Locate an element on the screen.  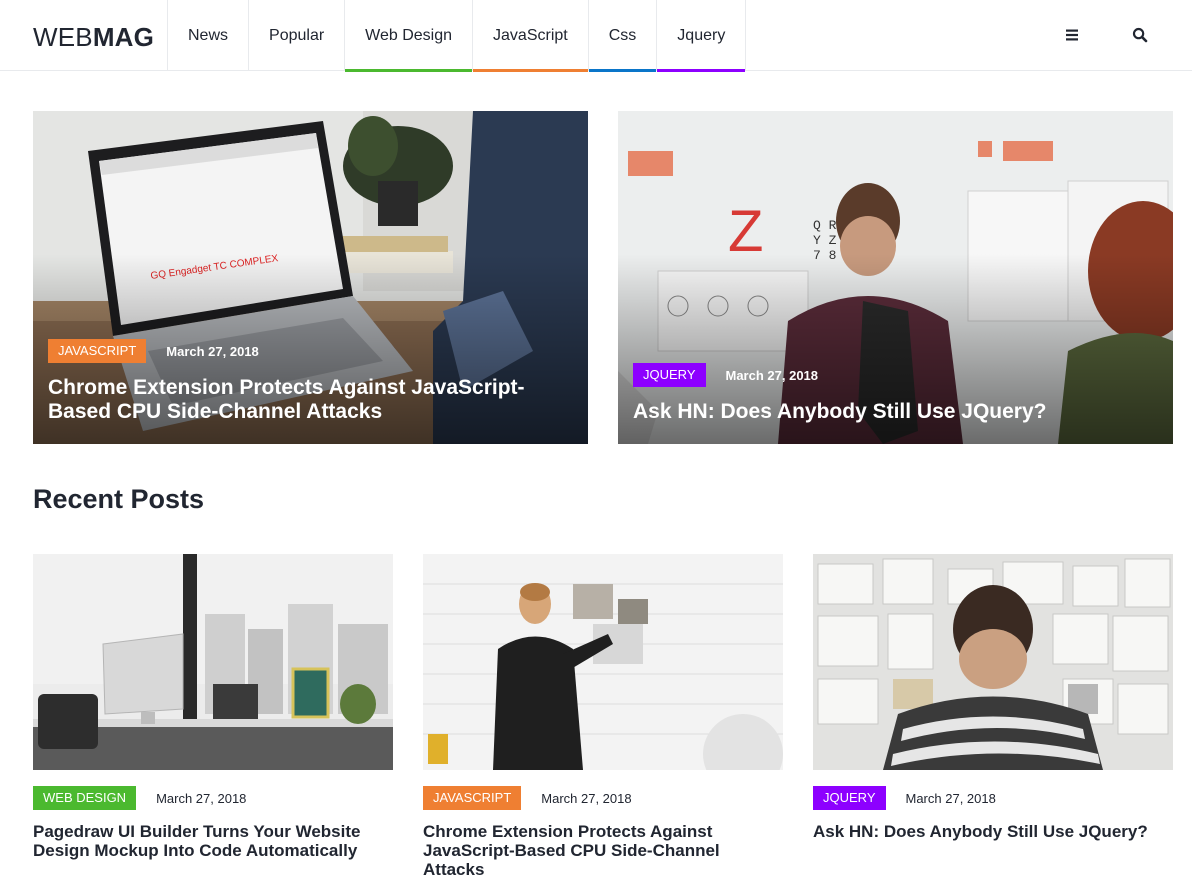
nav-item-news: News is located at coordinates (207, 35).